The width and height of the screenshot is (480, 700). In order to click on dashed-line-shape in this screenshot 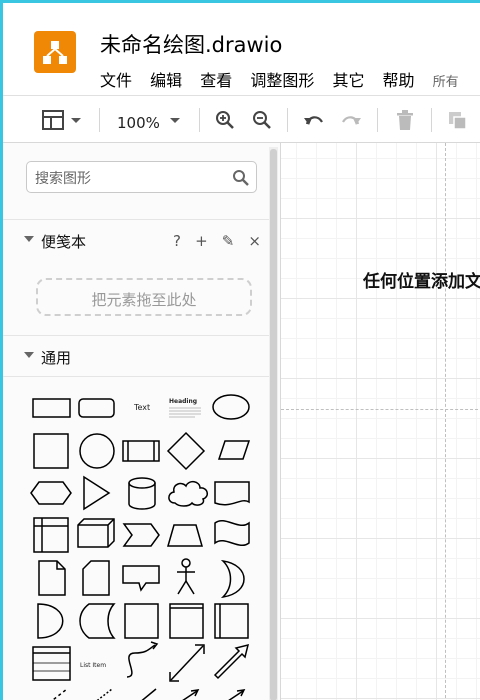, I will do `click(58, 694)`.